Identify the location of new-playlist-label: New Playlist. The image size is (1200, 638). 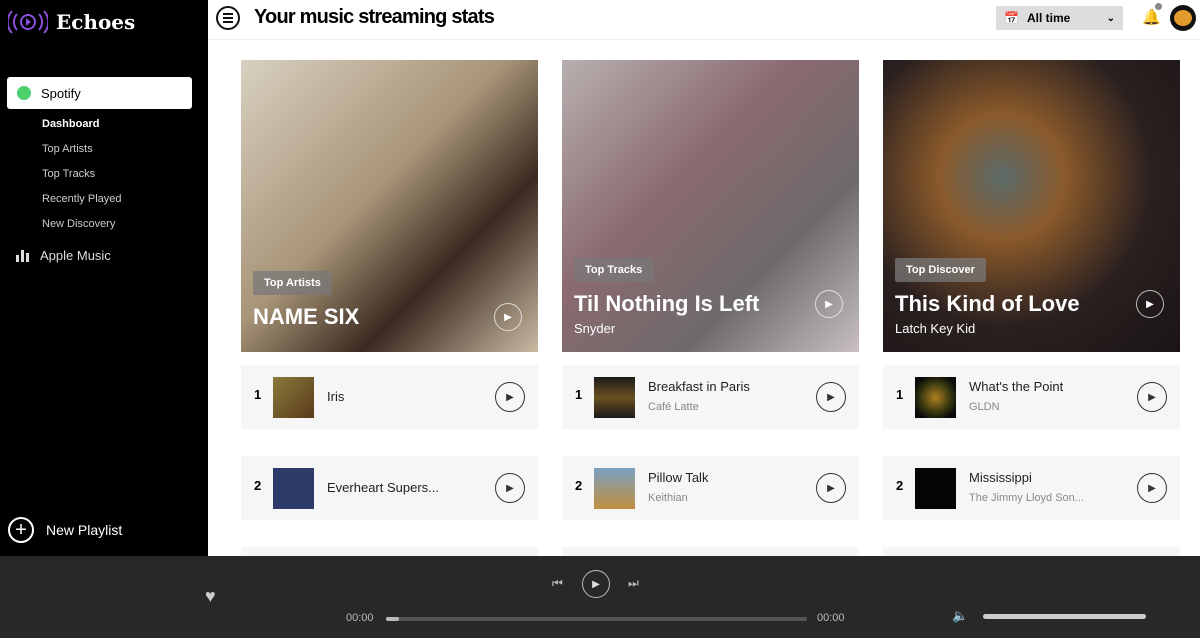
(84, 530).